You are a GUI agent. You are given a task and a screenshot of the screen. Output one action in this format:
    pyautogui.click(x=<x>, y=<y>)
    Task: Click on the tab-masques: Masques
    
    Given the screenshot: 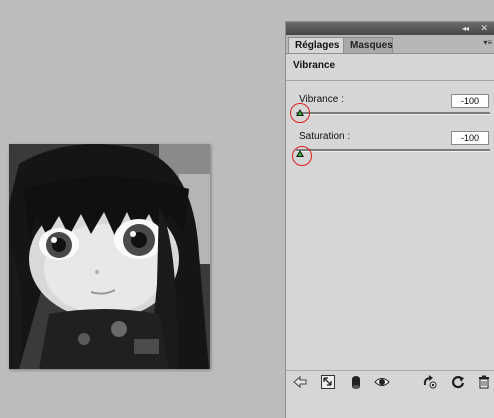 What is the action you would take?
    pyautogui.click(x=368, y=45)
    